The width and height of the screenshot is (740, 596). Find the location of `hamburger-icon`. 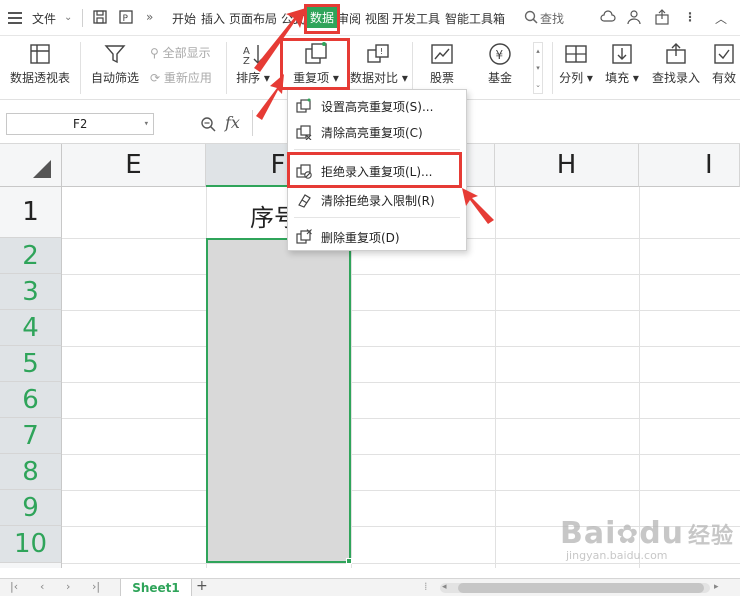

hamburger-icon is located at coordinates (15, 18).